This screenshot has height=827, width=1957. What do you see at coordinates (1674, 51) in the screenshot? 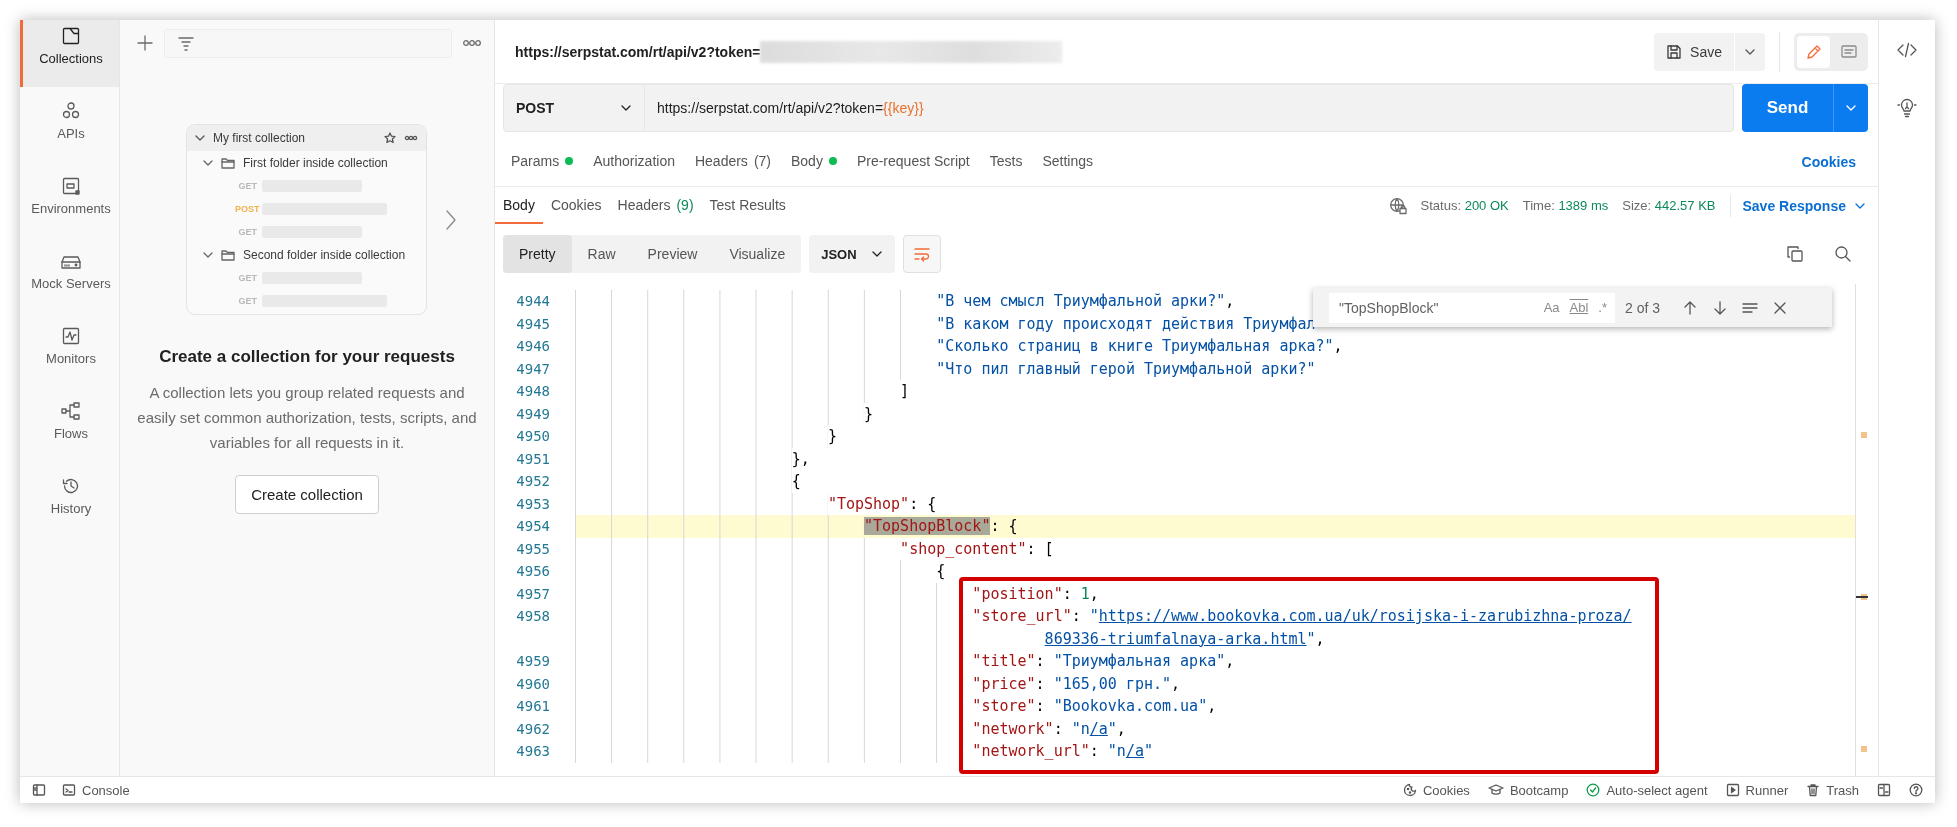
I see `save-icon` at bounding box center [1674, 51].